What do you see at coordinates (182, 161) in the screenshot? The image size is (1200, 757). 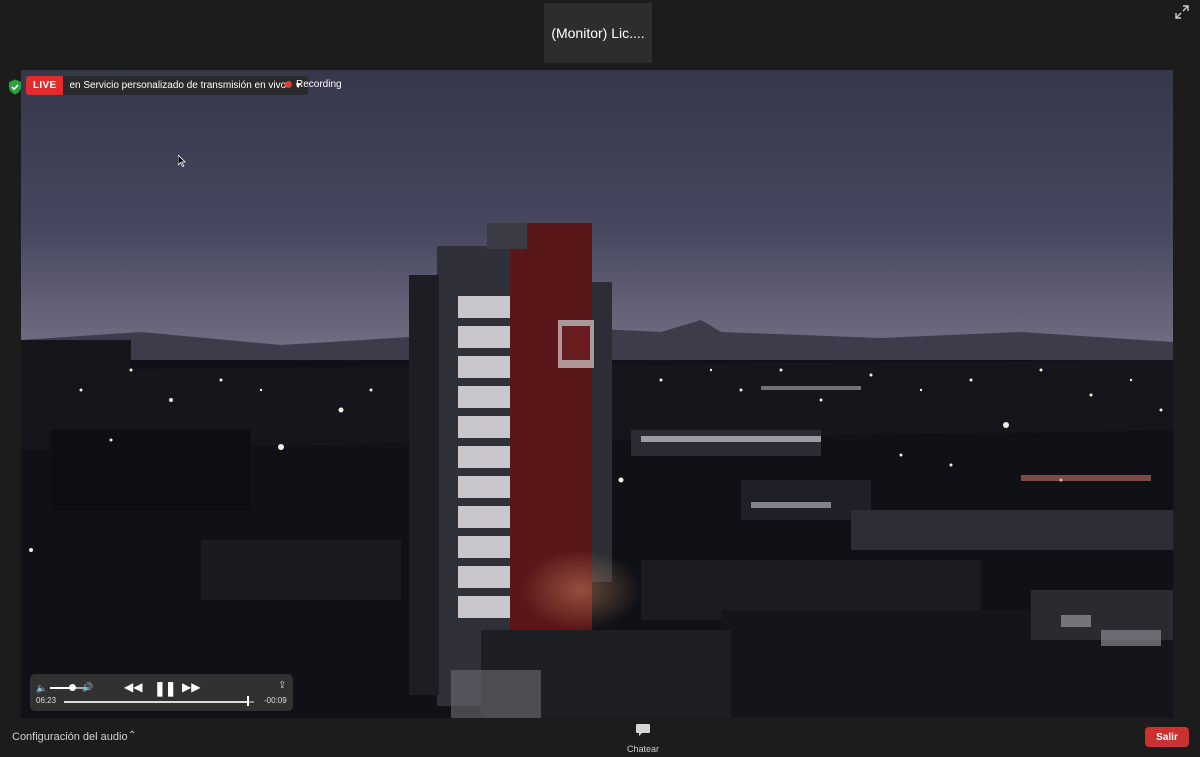 I see `mouse-pointer-icon` at bounding box center [182, 161].